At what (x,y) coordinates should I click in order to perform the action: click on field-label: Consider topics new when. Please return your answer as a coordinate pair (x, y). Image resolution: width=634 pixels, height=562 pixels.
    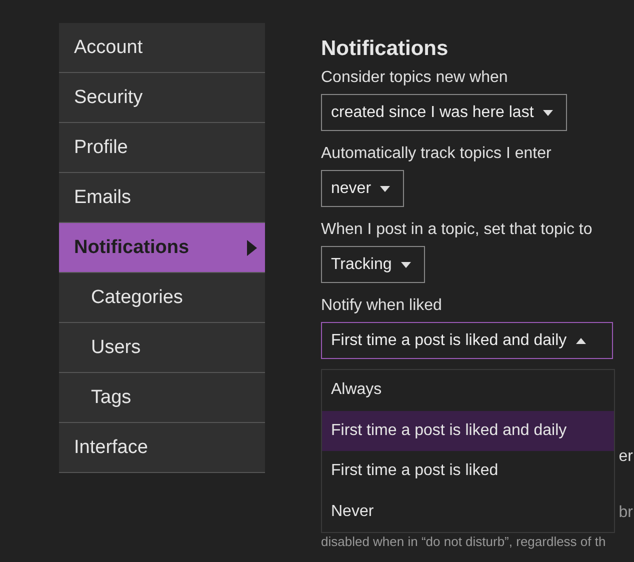
    Looking at the image, I should click on (415, 78).